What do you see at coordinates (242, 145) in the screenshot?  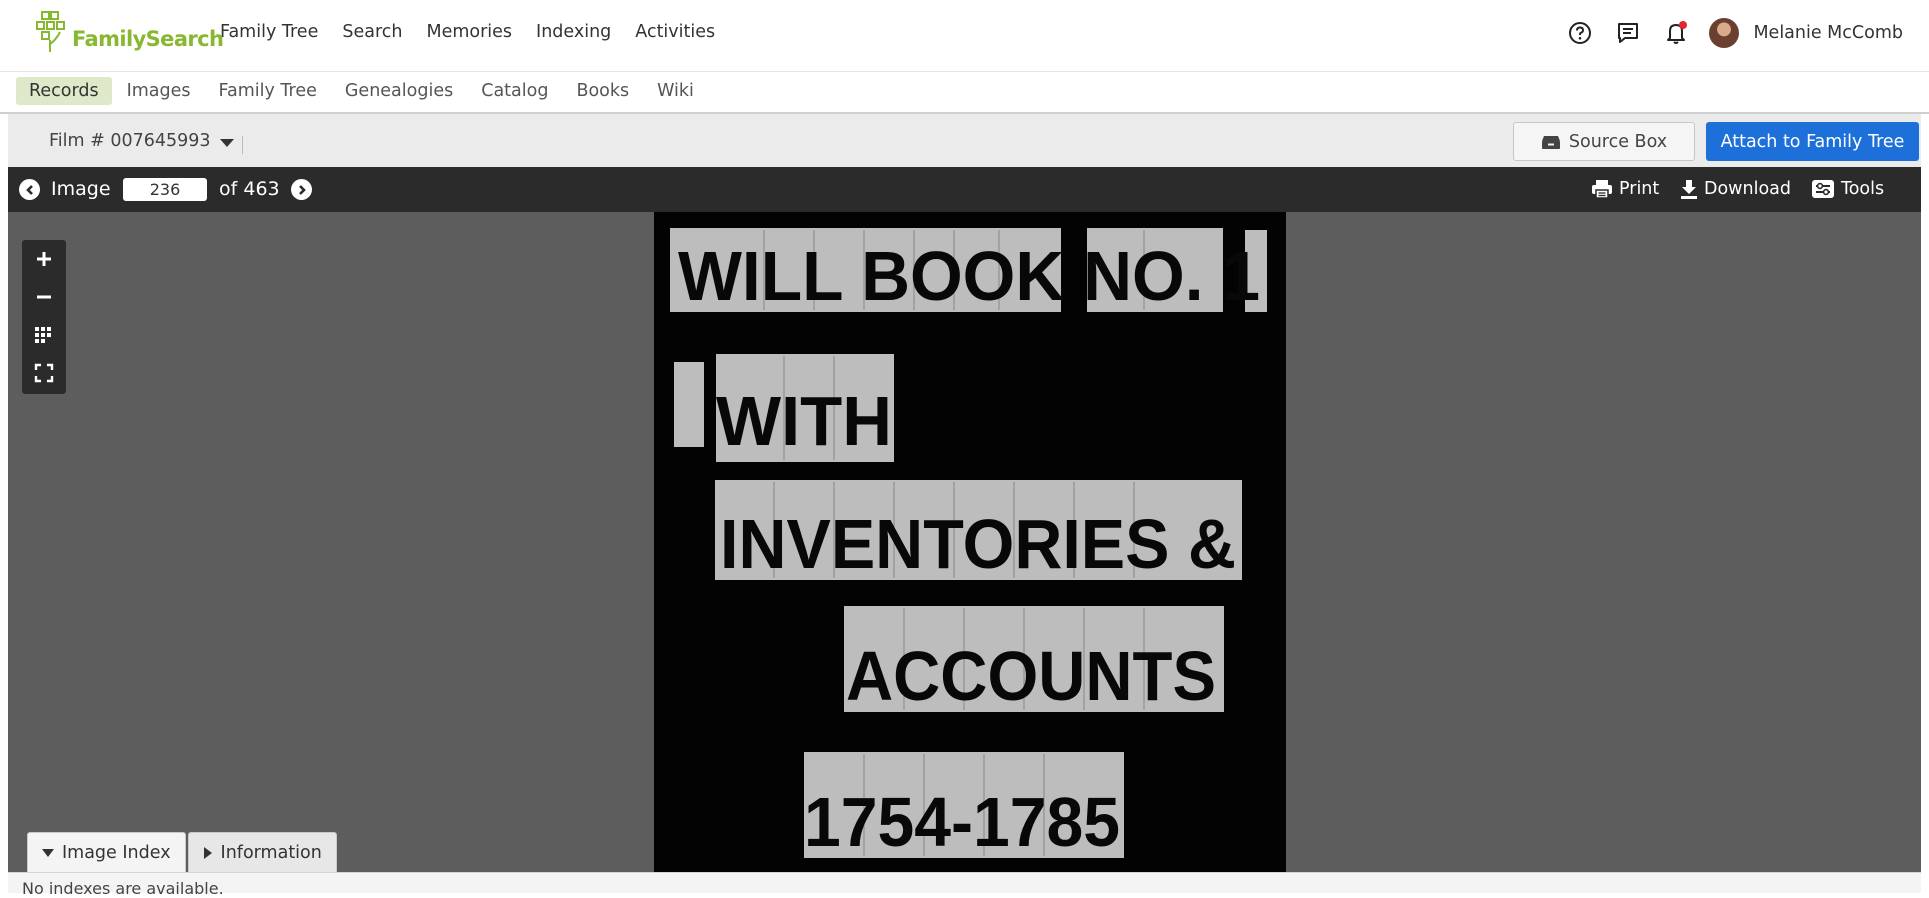 I see `divider` at bounding box center [242, 145].